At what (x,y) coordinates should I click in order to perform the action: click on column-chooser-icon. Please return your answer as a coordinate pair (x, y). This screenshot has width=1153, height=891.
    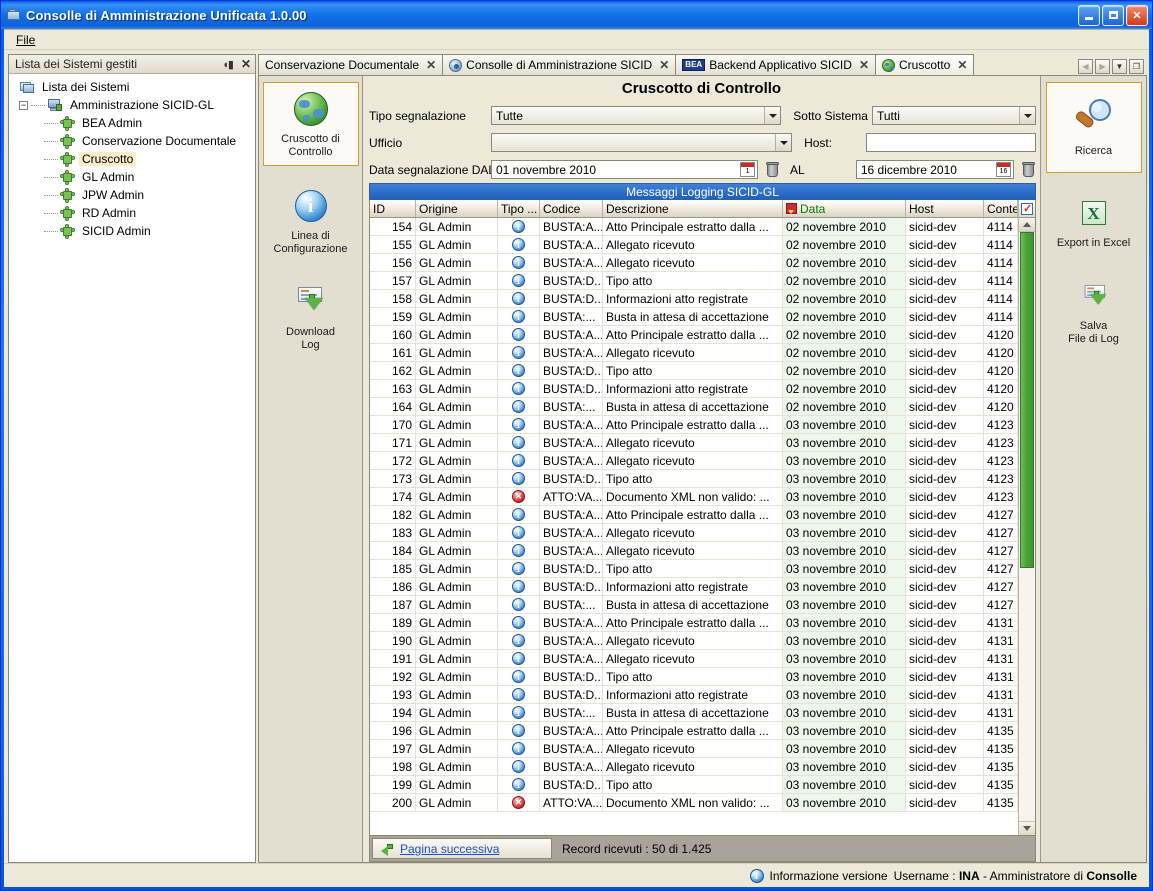
    Looking at the image, I should click on (1027, 209).